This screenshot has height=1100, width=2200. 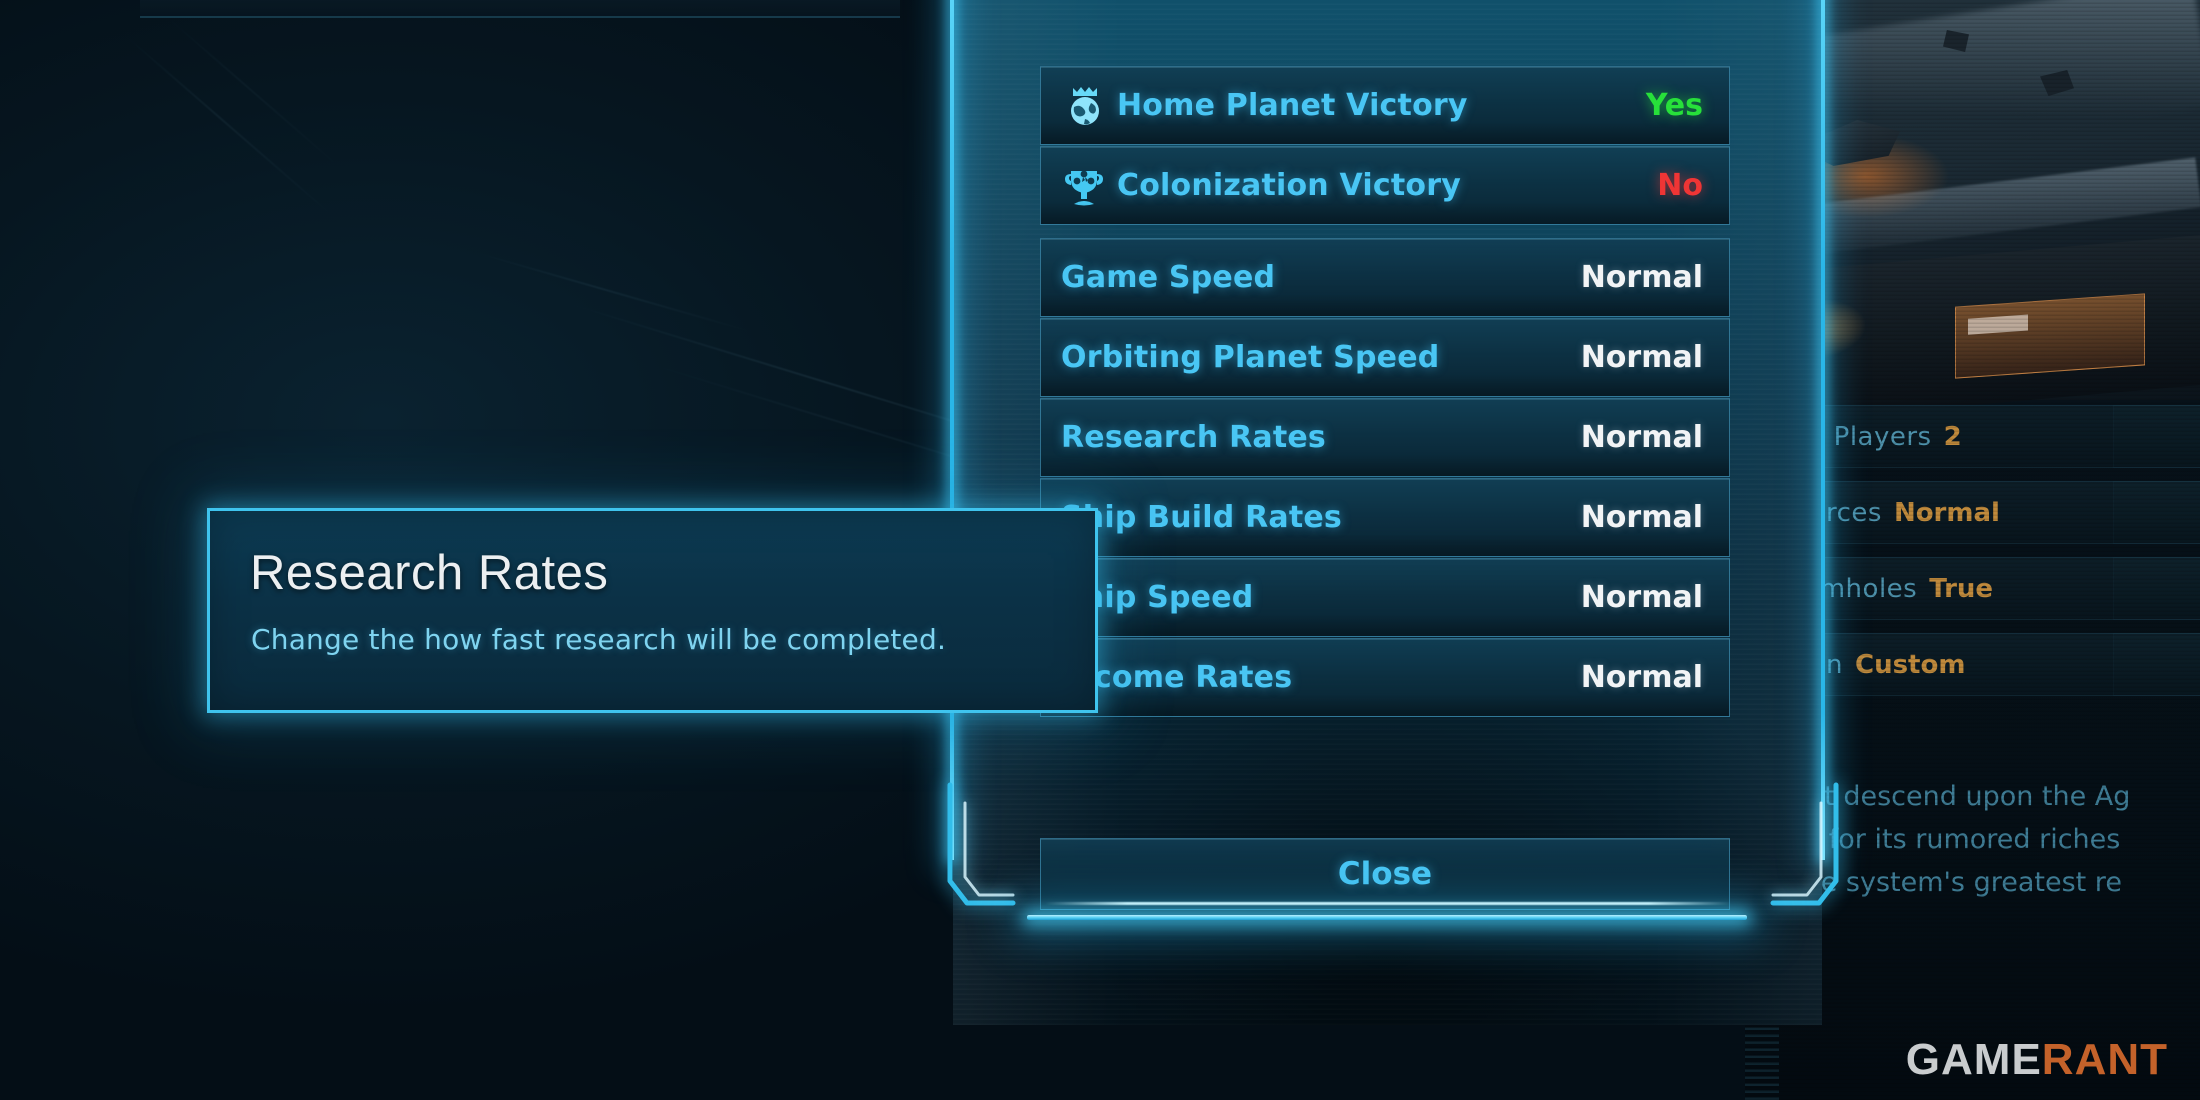 I want to click on row-label: Home Planet Victory, so click(x=1292, y=105).